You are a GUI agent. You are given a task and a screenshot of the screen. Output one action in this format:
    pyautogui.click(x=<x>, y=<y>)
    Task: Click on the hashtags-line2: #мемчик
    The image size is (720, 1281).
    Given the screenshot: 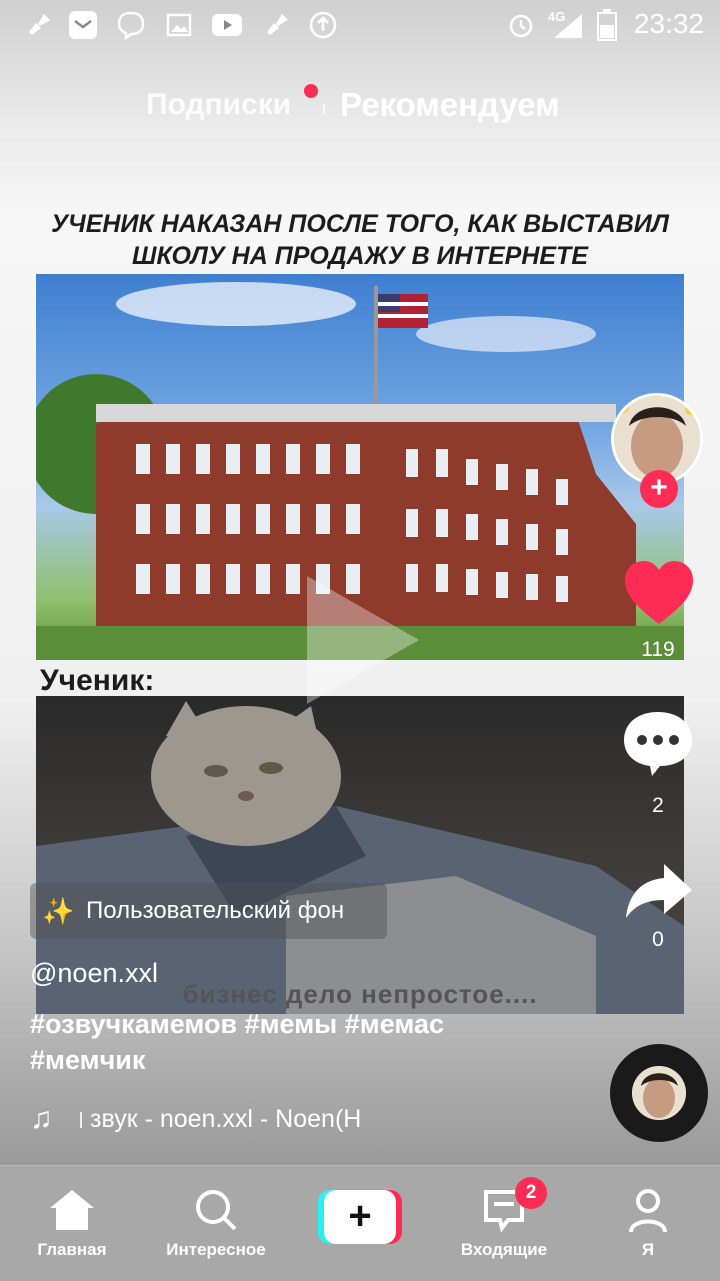 What is the action you would take?
    pyautogui.click(x=310, y=1060)
    